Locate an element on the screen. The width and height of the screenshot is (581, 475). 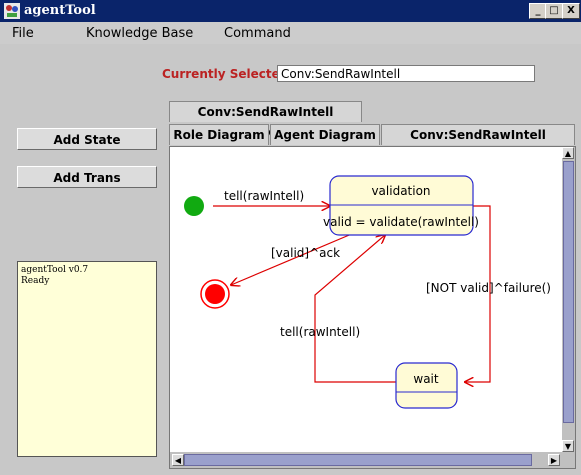
menu-knowledge-base: Knowledge Base is located at coordinates (139, 33).